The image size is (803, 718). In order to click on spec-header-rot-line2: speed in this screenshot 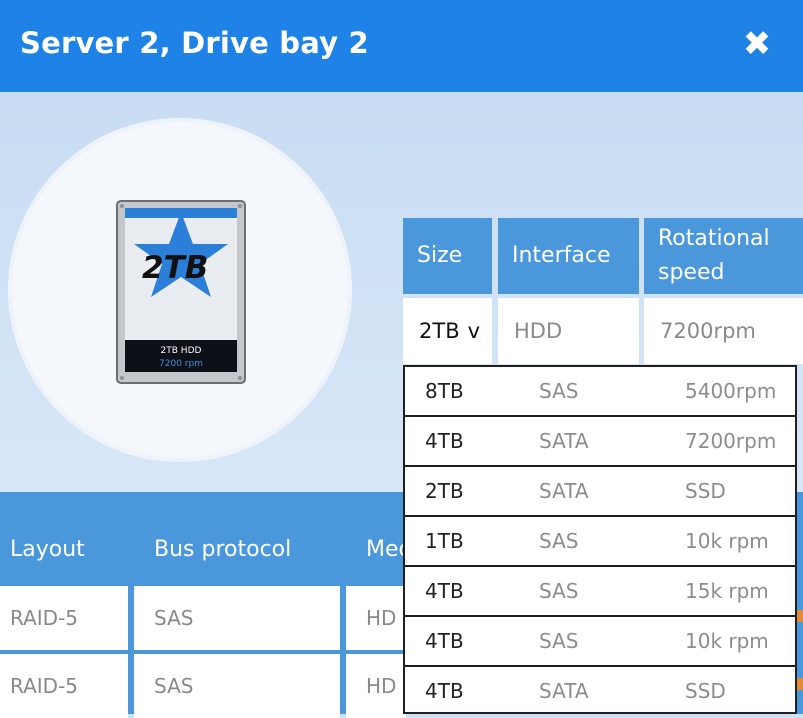, I will do `click(691, 272)`.